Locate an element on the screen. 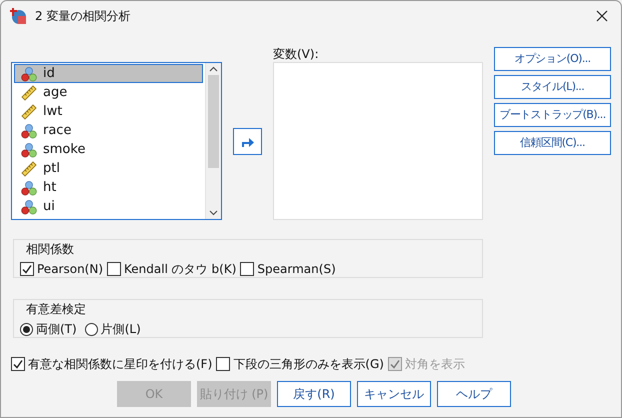 This screenshot has height=418, width=622. variable-item: ht is located at coordinates (108, 187).